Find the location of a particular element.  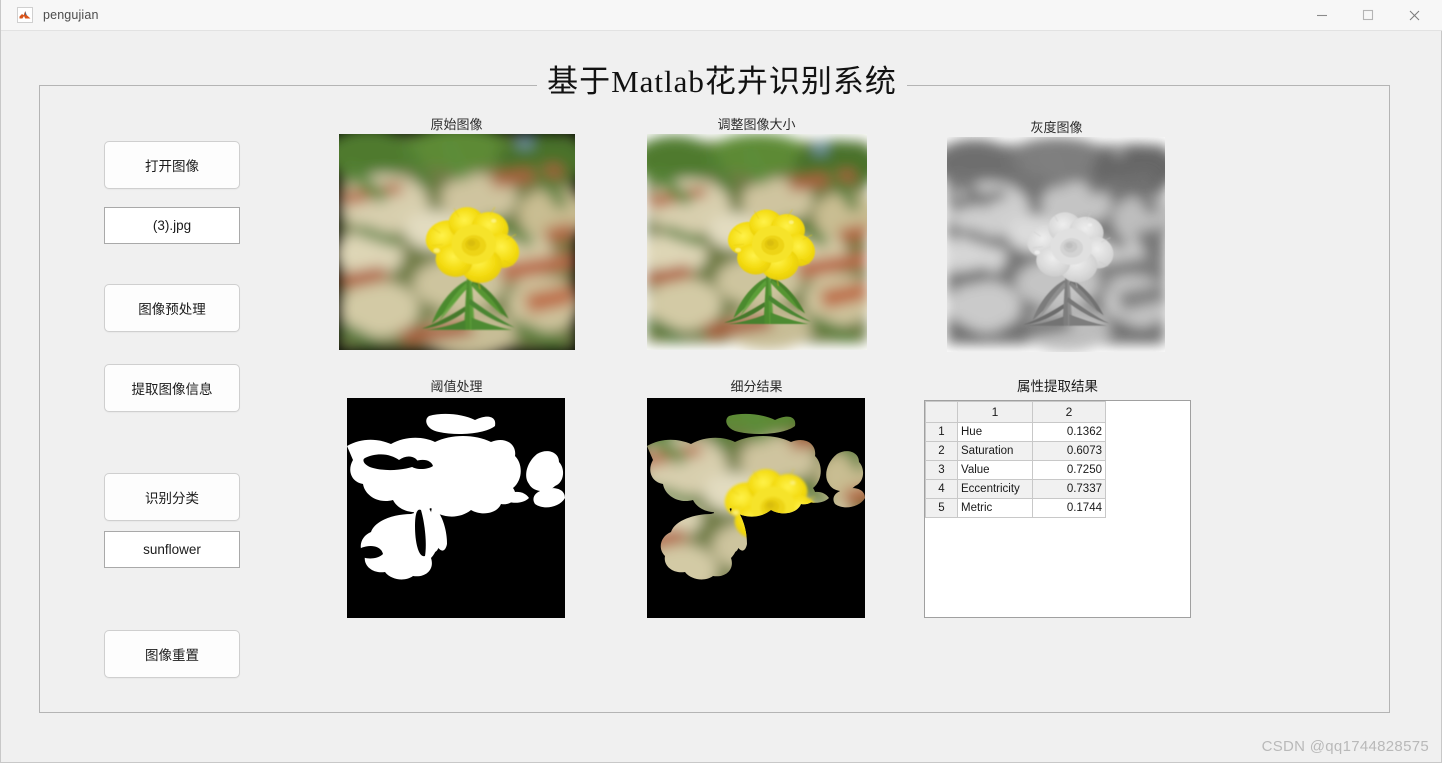

table-row: 1 Hue 0.1362 is located at coordinates (1015, 432).